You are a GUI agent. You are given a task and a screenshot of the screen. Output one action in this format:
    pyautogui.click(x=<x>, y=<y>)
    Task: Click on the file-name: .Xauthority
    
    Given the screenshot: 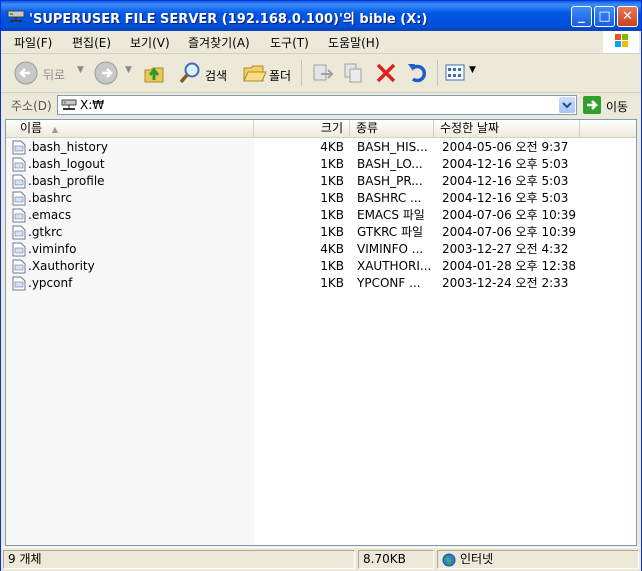 What is the action you would take?
    pyautogui.click(x=140, y=266)
    